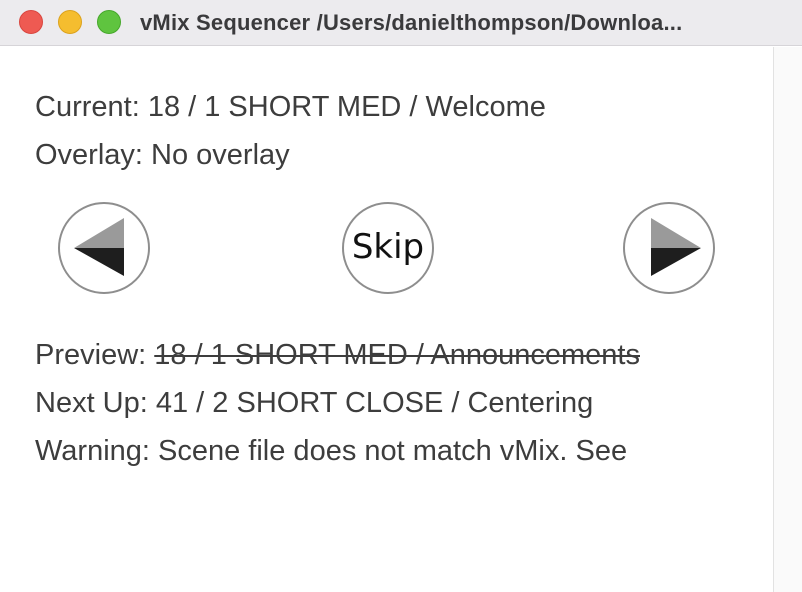  I want to click on next-button, so click(669, 248).